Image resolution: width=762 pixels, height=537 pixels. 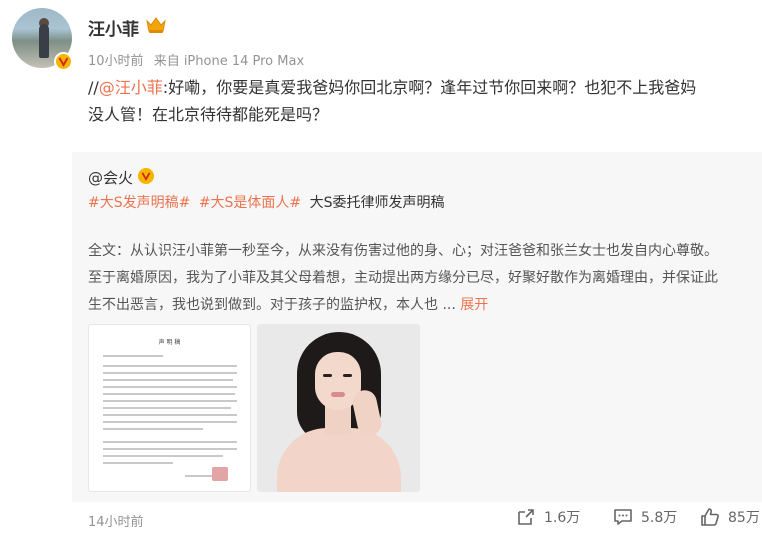 I want to click on hashtag-link: #大S是体面人#, so click(x=250, y=203).